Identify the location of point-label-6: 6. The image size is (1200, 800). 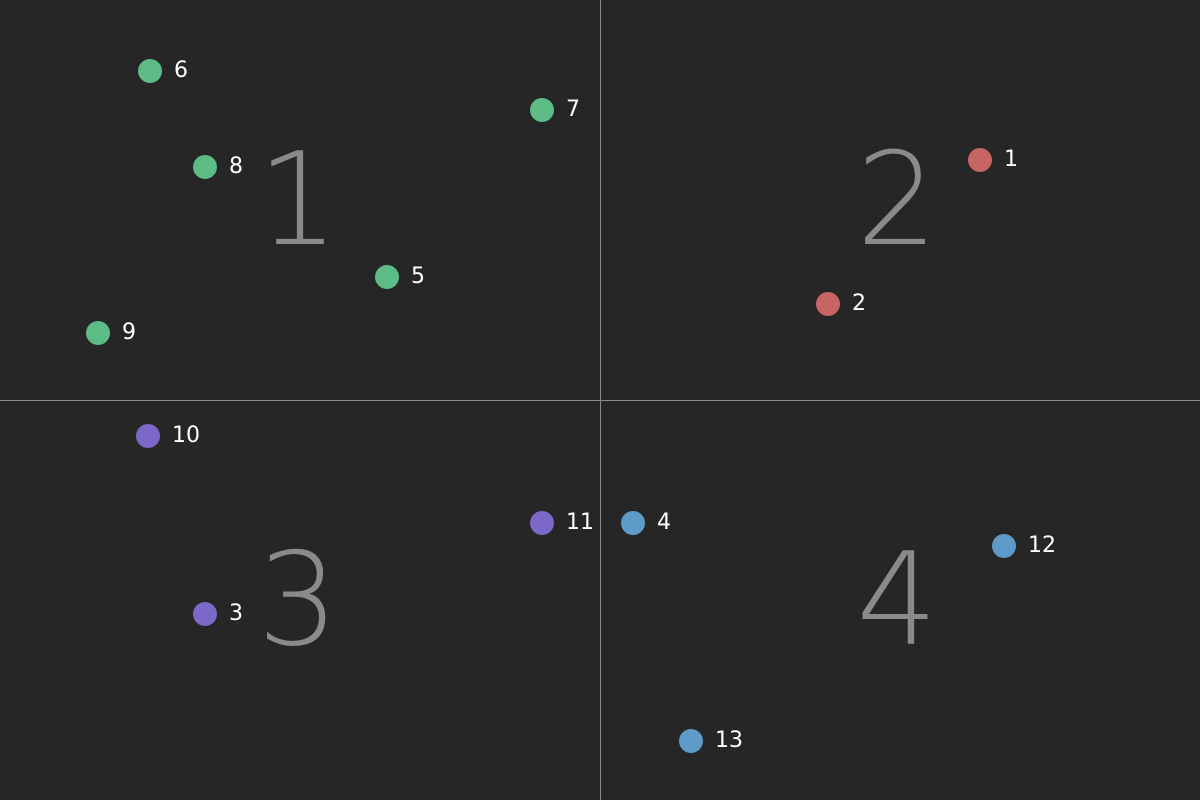
(181, 70).